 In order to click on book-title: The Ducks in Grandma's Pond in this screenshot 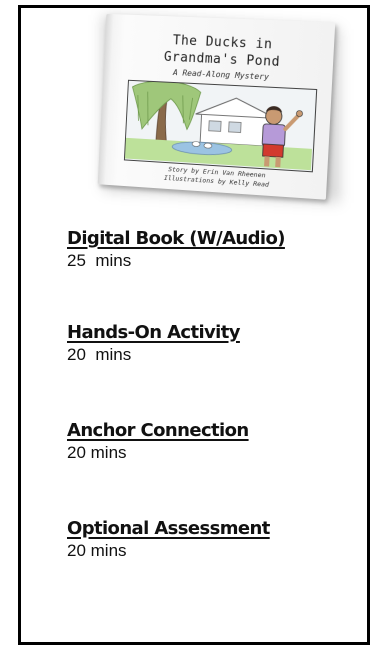, I will do `click(223, 52)`.